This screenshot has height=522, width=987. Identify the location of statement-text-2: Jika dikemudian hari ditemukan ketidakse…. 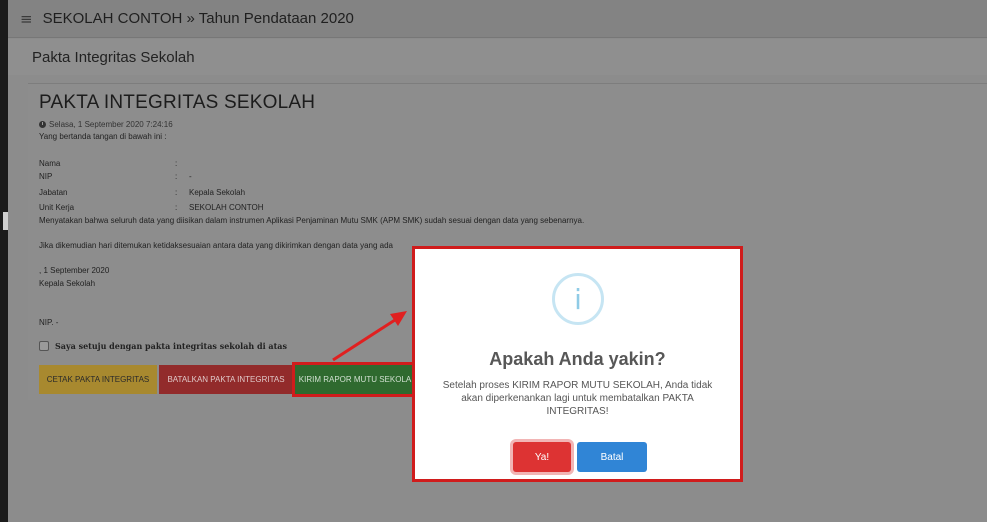
(216, 245).